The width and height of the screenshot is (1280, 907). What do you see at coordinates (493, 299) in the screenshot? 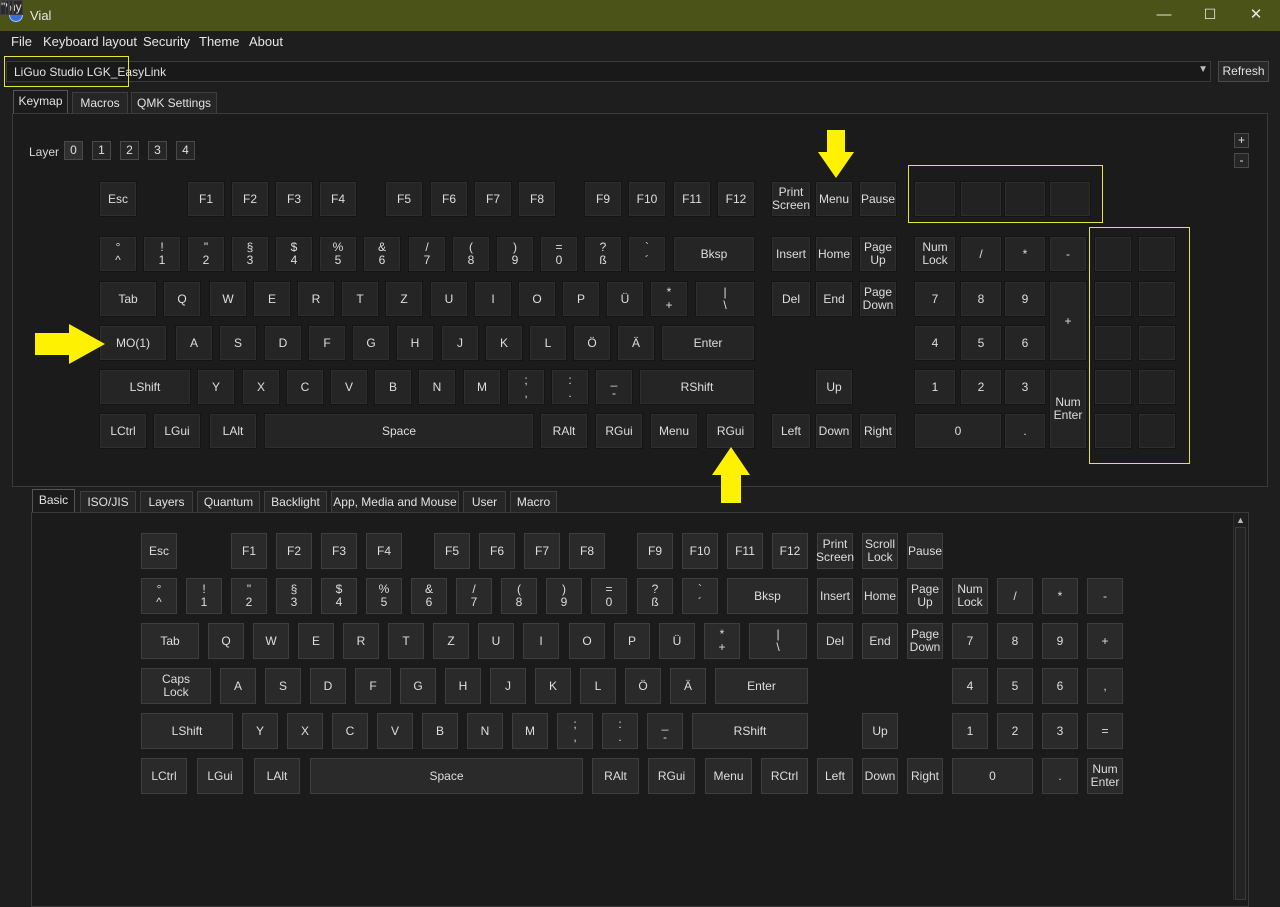
I see `keymap-key-i: I` at bounding box center [493, 299].